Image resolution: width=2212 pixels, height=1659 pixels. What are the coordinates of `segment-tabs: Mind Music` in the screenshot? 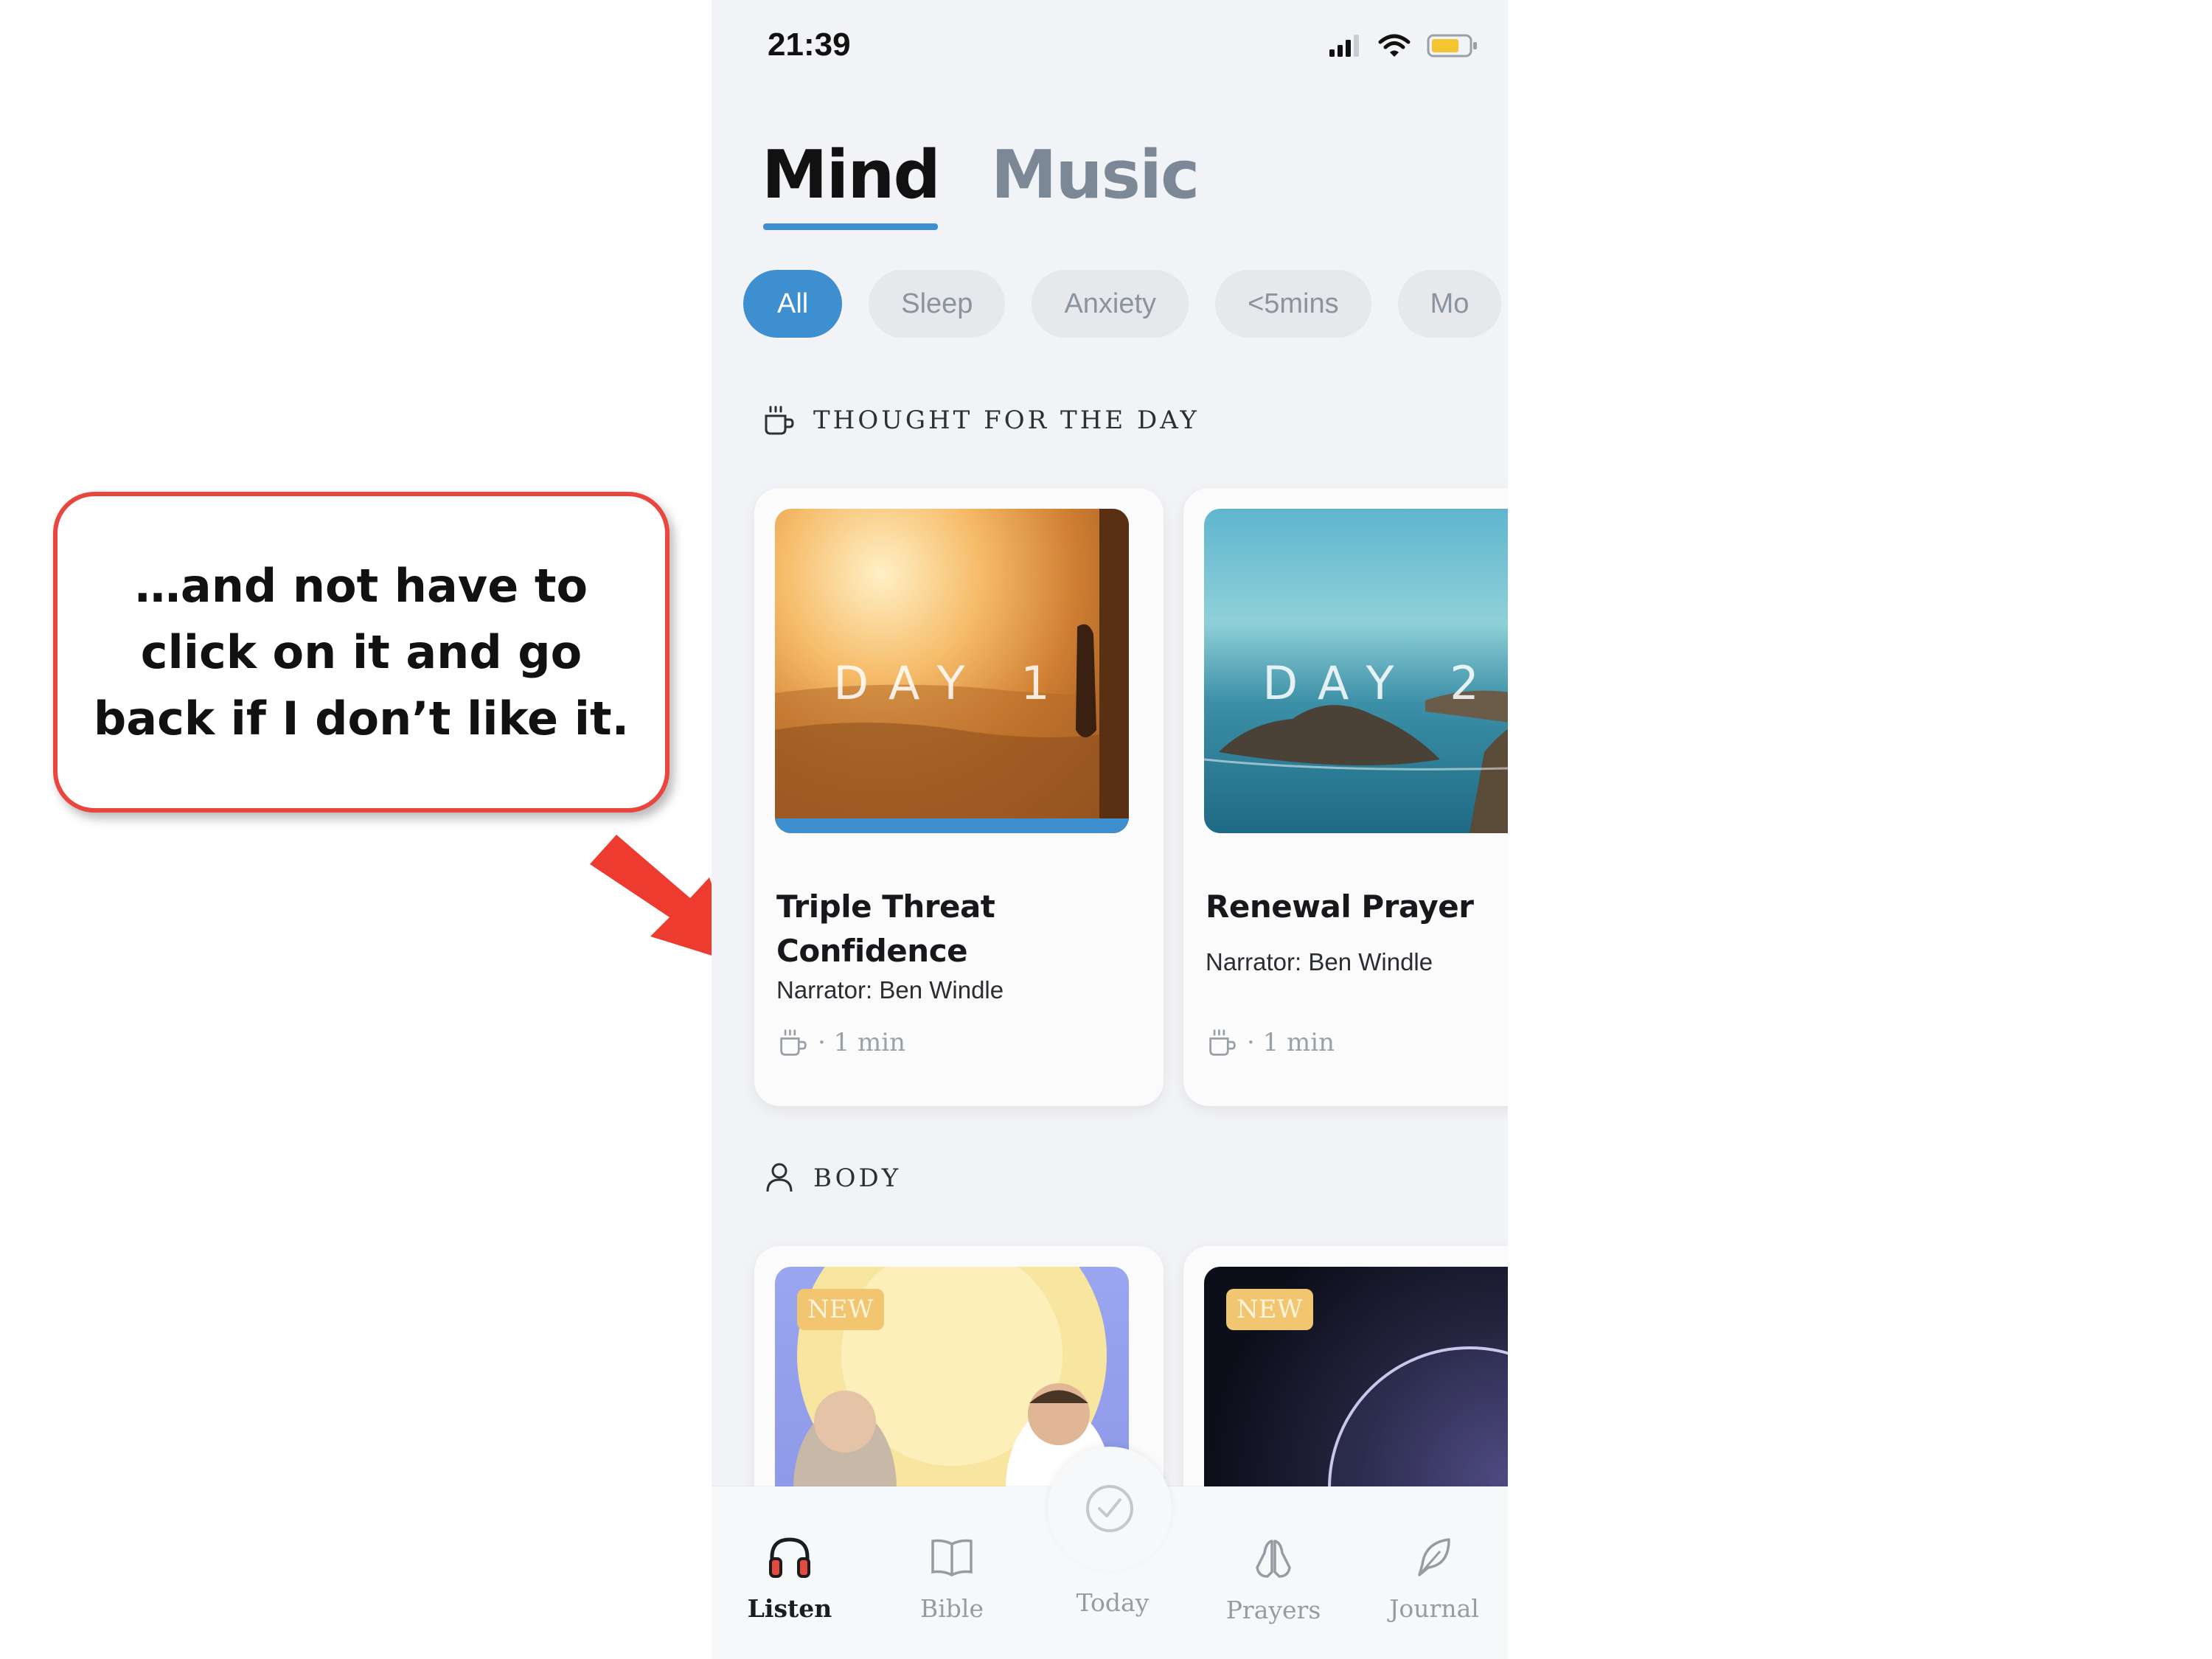 It's located at (981, 183).